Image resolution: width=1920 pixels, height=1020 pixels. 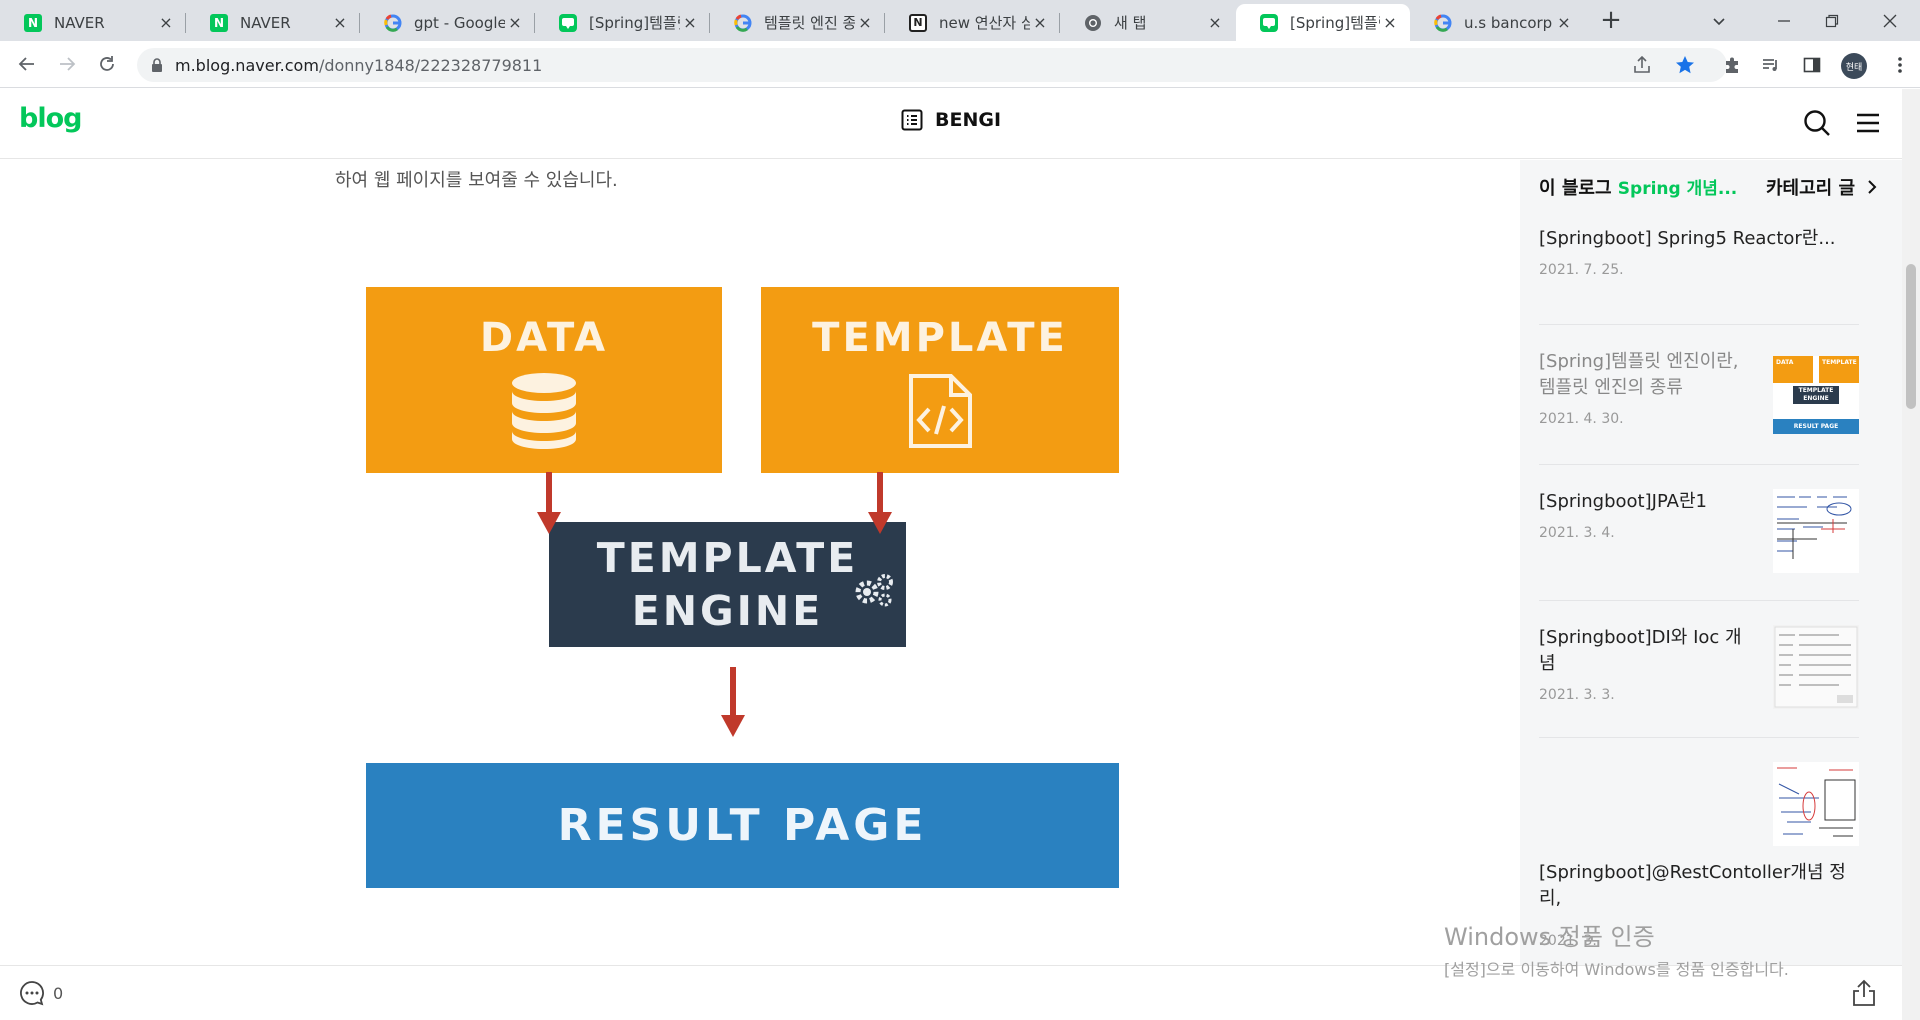 I want to click on comment-button: 0, so click(x=41, y=993).